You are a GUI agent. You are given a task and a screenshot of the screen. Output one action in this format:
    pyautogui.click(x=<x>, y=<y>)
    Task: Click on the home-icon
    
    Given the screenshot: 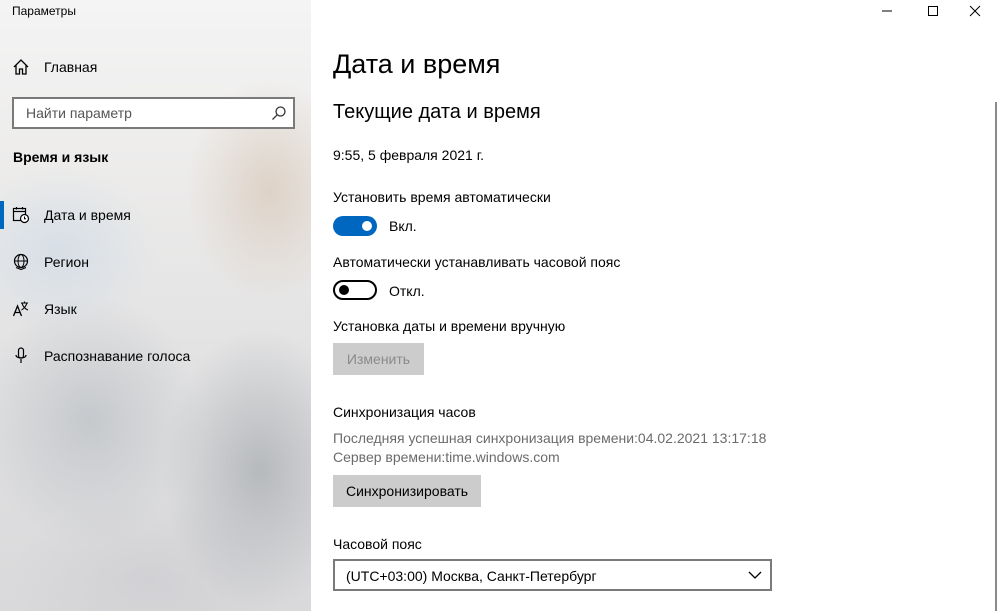 What is the action you would take?
    pyautogui.click(x=21, y=67)
    